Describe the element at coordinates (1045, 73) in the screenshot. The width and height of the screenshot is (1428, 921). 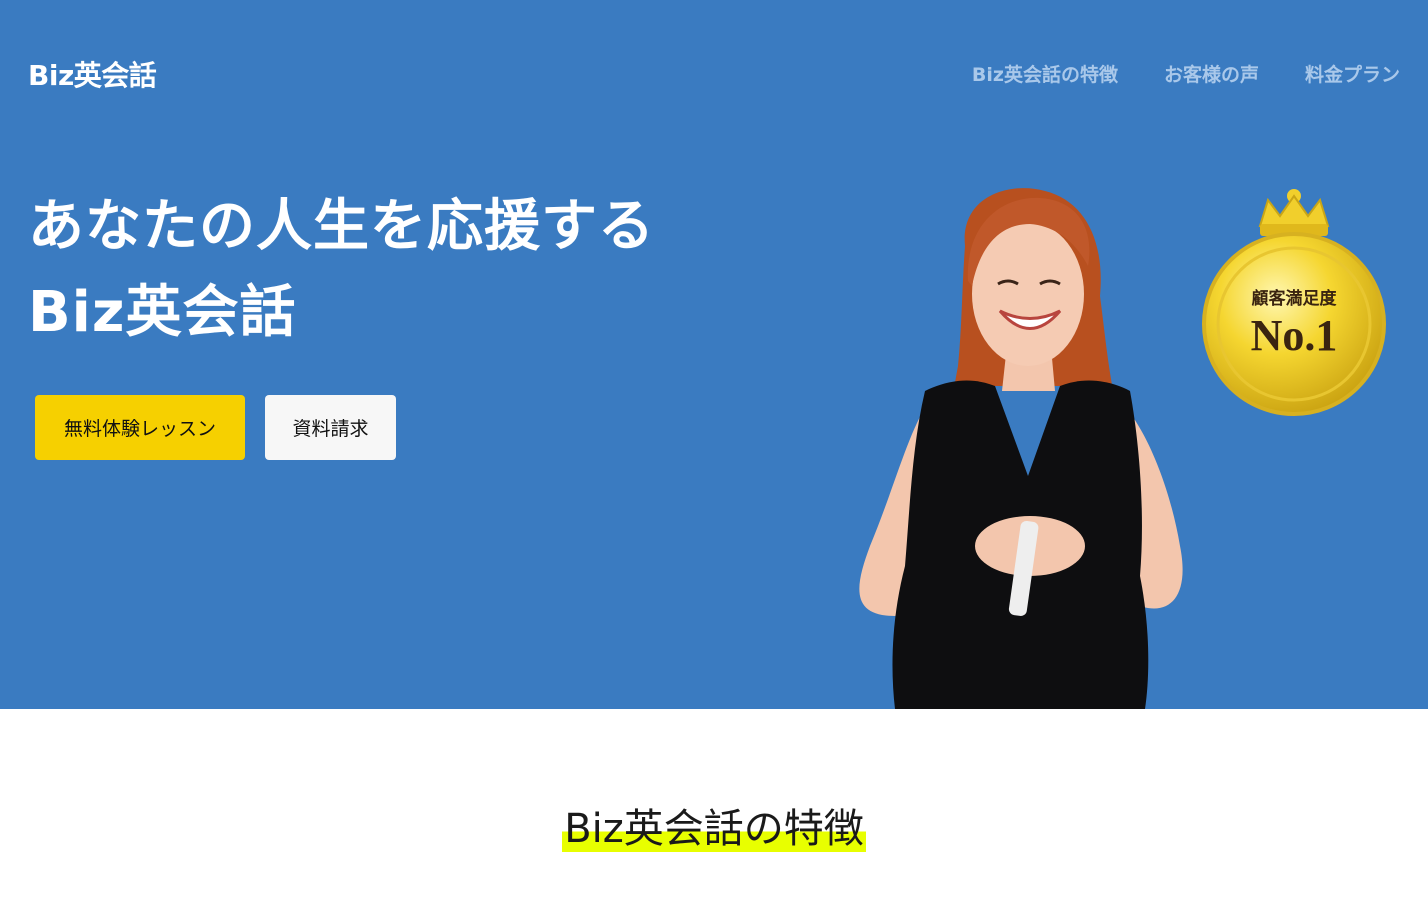
I see `nav-link-features: Biz英会話の特徴` at that location.